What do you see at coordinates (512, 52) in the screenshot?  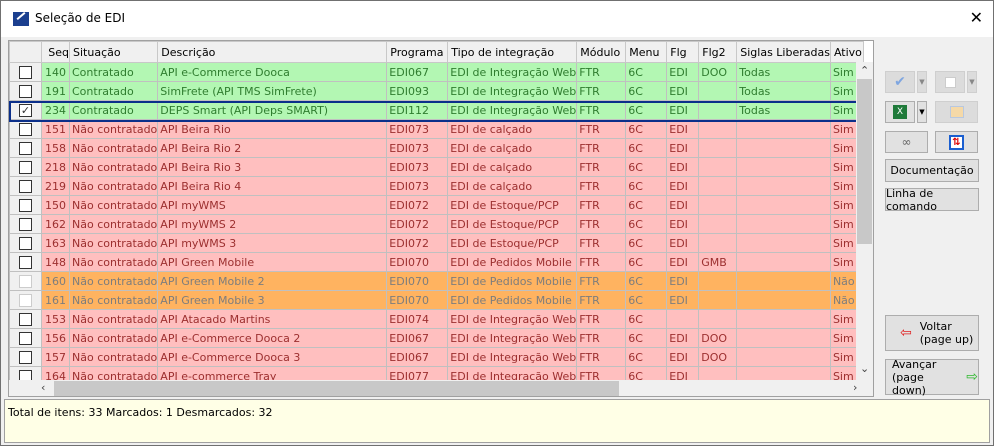 I see `column-header: Tipo de integração` at bounding box center [512, 52].